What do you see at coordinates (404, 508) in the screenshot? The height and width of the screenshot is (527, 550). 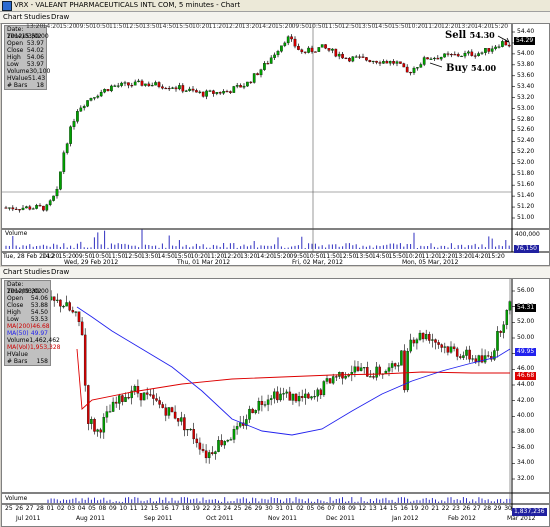 I see `bottom-date-tick: 16` at bounding box center [404, 508].